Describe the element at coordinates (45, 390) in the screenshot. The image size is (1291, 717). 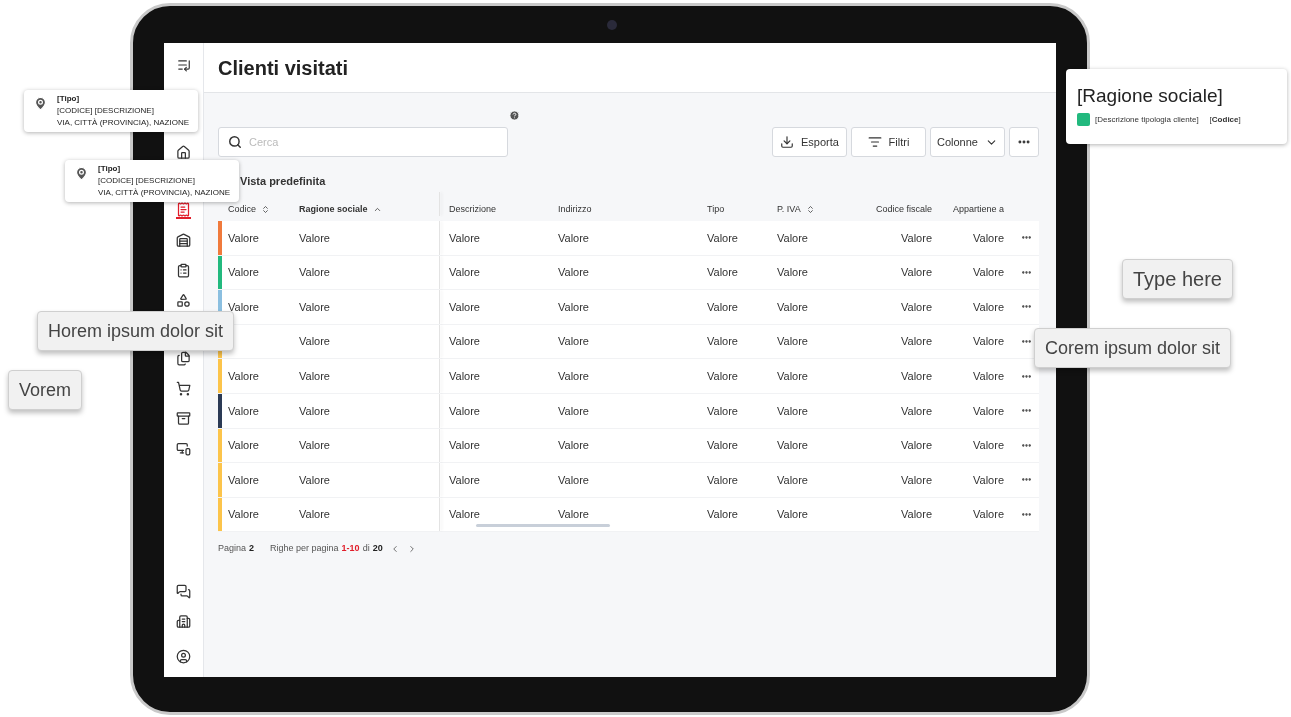
I see `tooltip: Vorem` at that location.